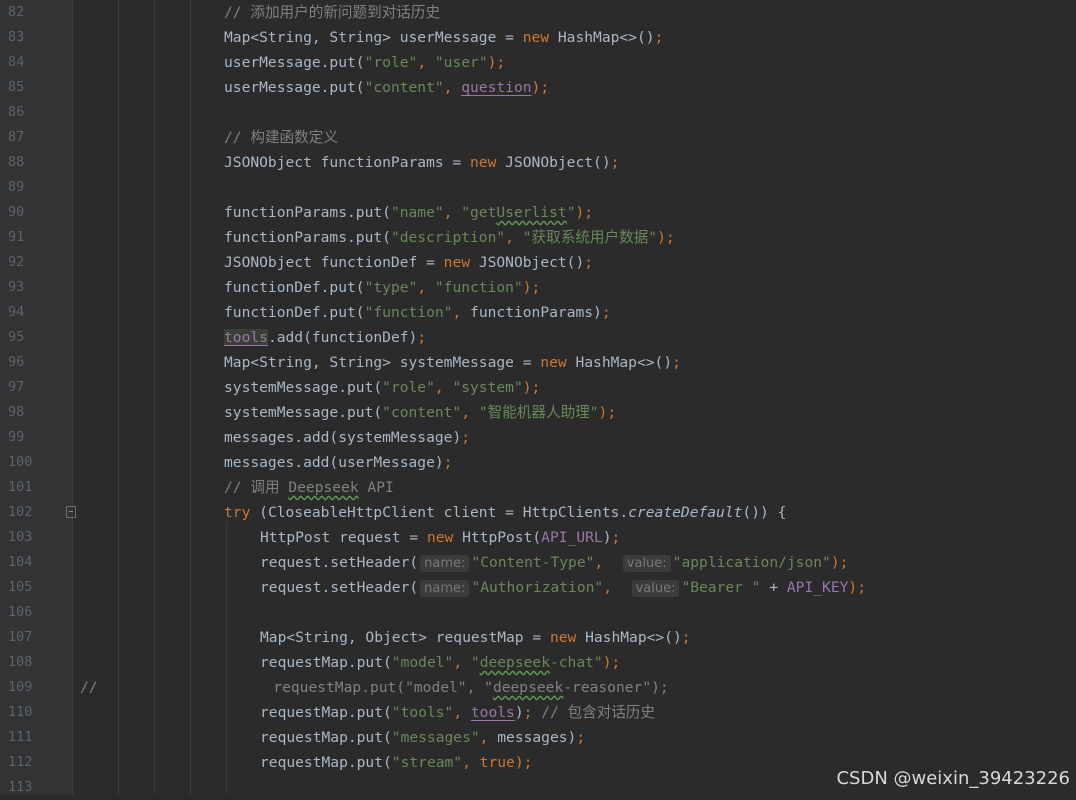  I want to click on code-token: ()) {, so click(764, 512).